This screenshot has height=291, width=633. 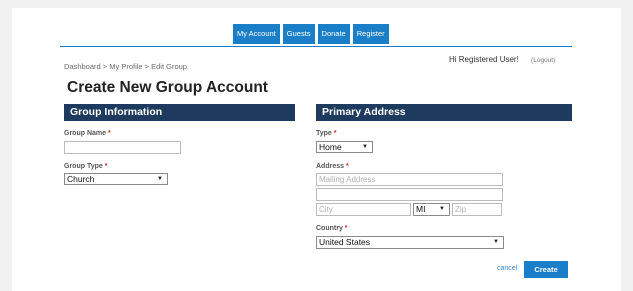 I want to click on country-label: Country *, so click(x=332, y=228).